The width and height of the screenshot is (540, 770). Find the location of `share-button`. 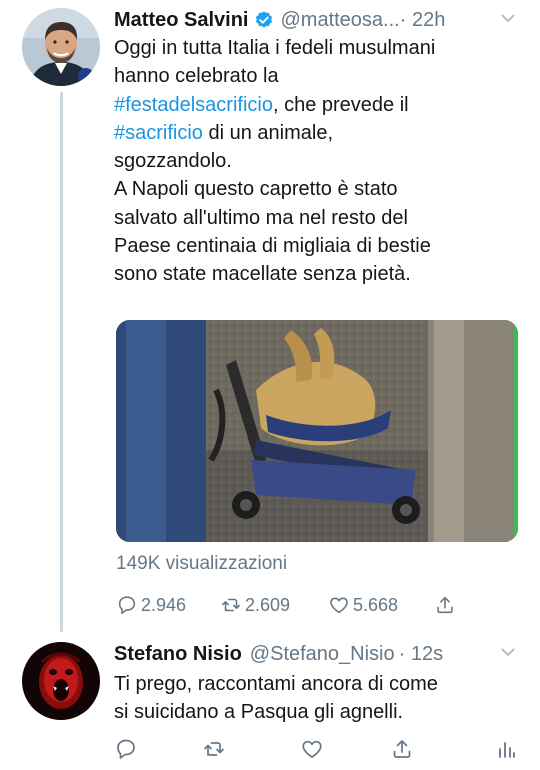

share-button is located at coordinates (446, 605).